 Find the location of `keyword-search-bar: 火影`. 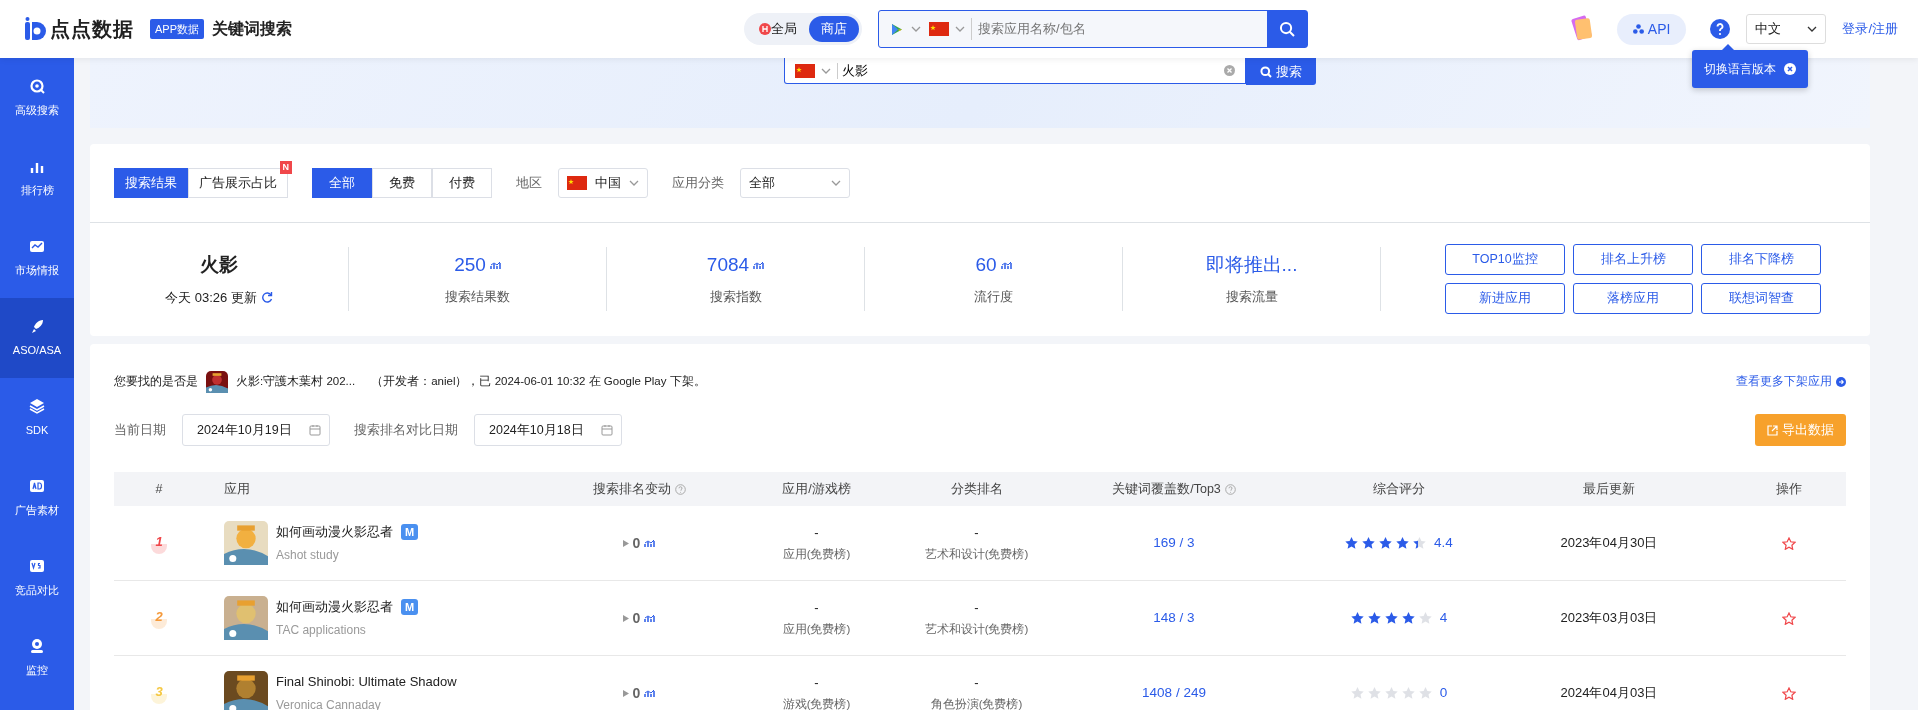

keyword-search-bar: 火影 is located at coordinates (1015, 71).